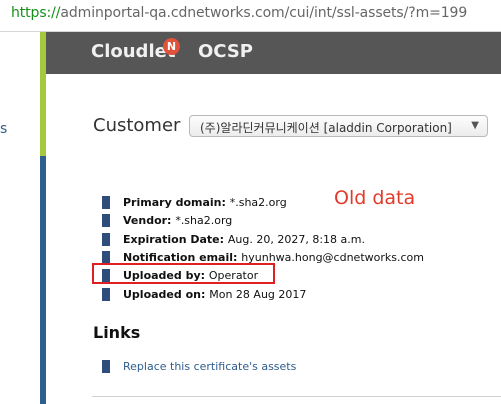  I want to click on detail-label: Uploaded on: Mon 28 Aug 2017, so click(215, 294).